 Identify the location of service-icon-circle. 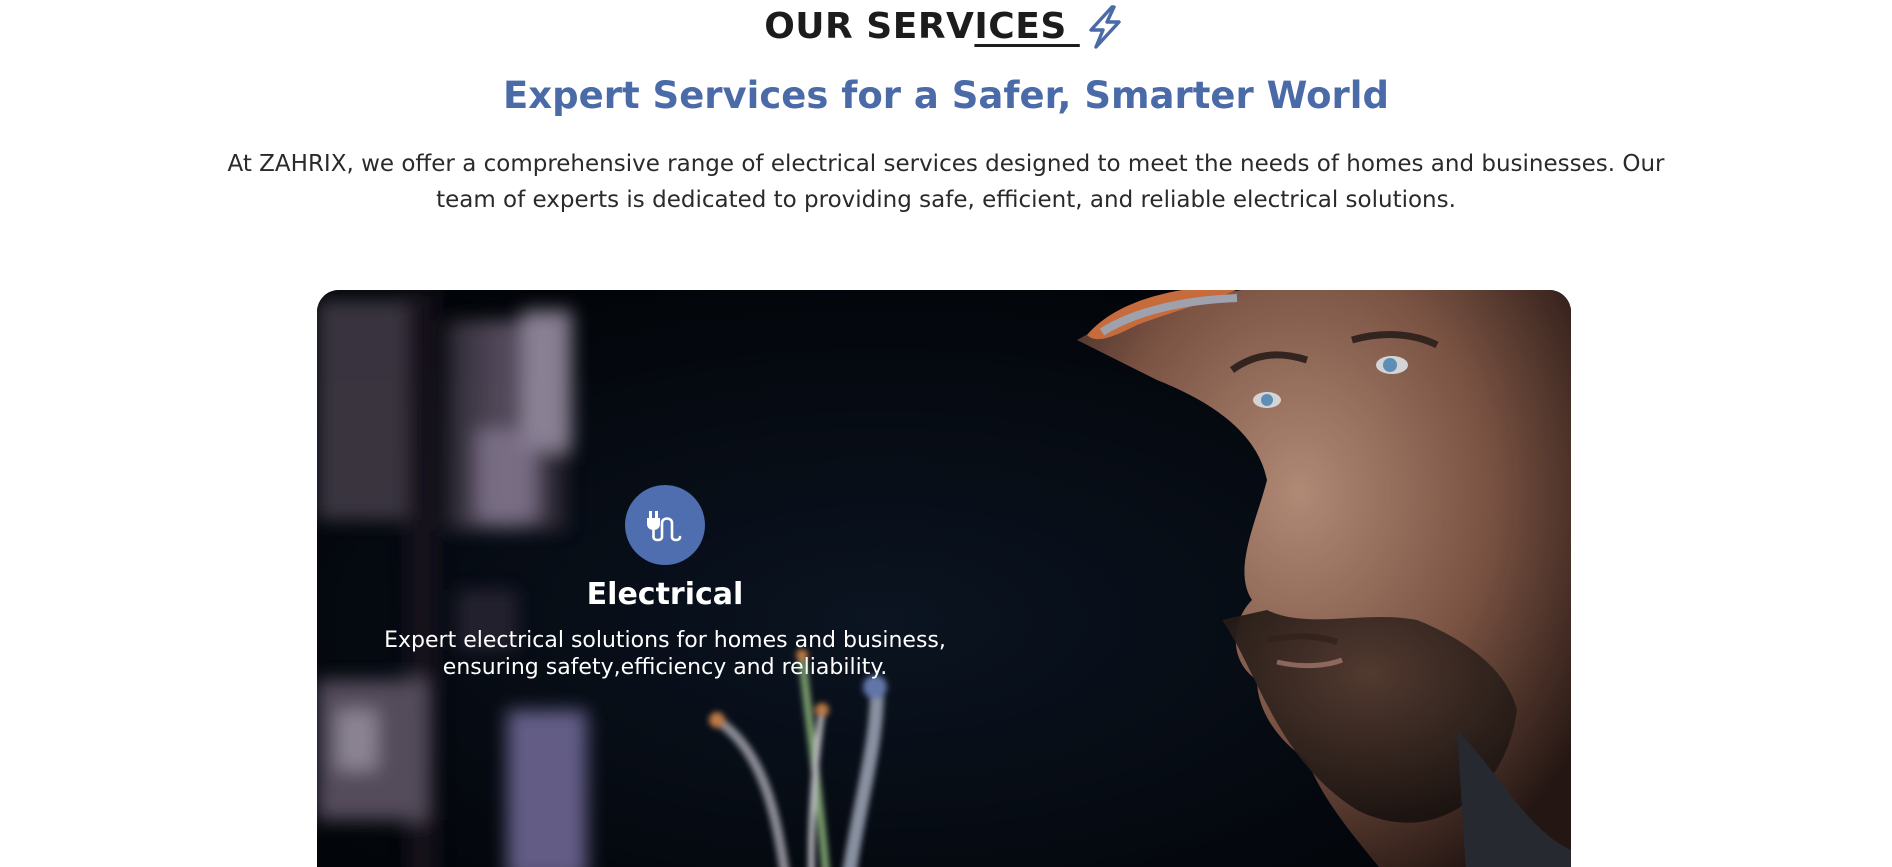
(665, 525).